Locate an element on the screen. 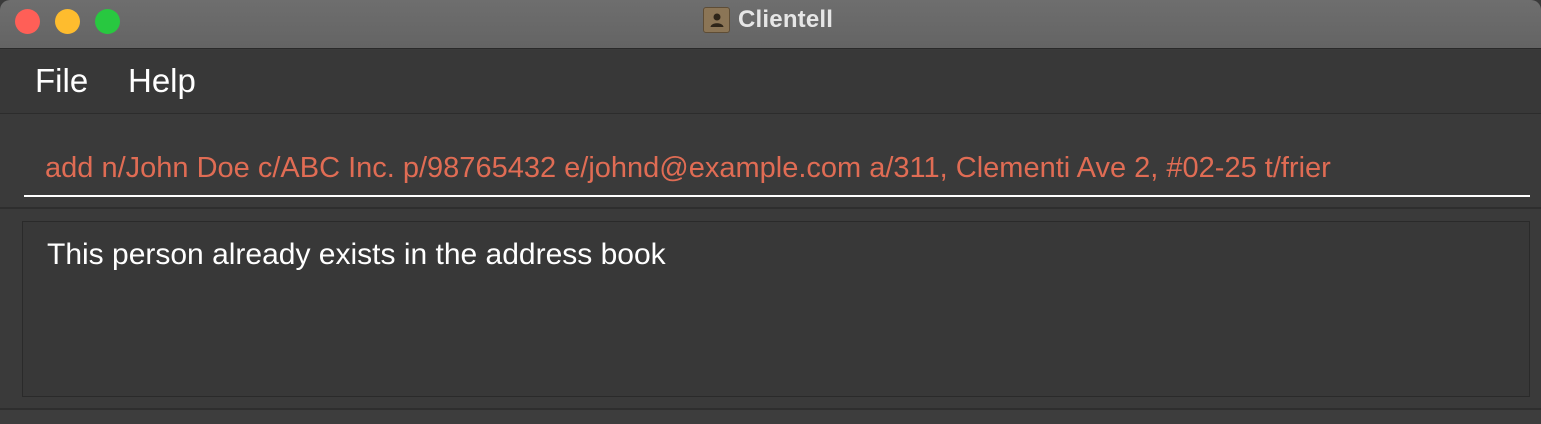 The height and width of the screenshot is (424, 1541). address-book-icon is located at coordinates (716, 20).